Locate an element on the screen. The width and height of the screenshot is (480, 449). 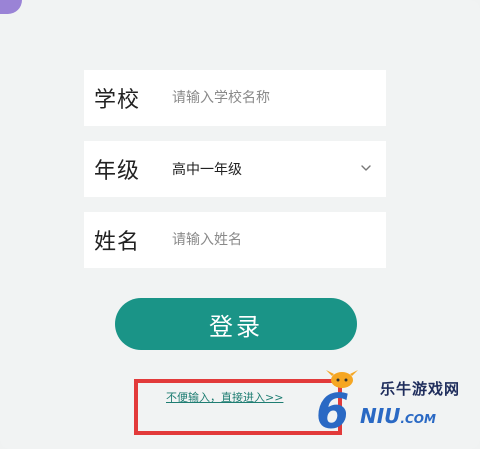
name-label: 姓名 is located at coordinates (117, 242).